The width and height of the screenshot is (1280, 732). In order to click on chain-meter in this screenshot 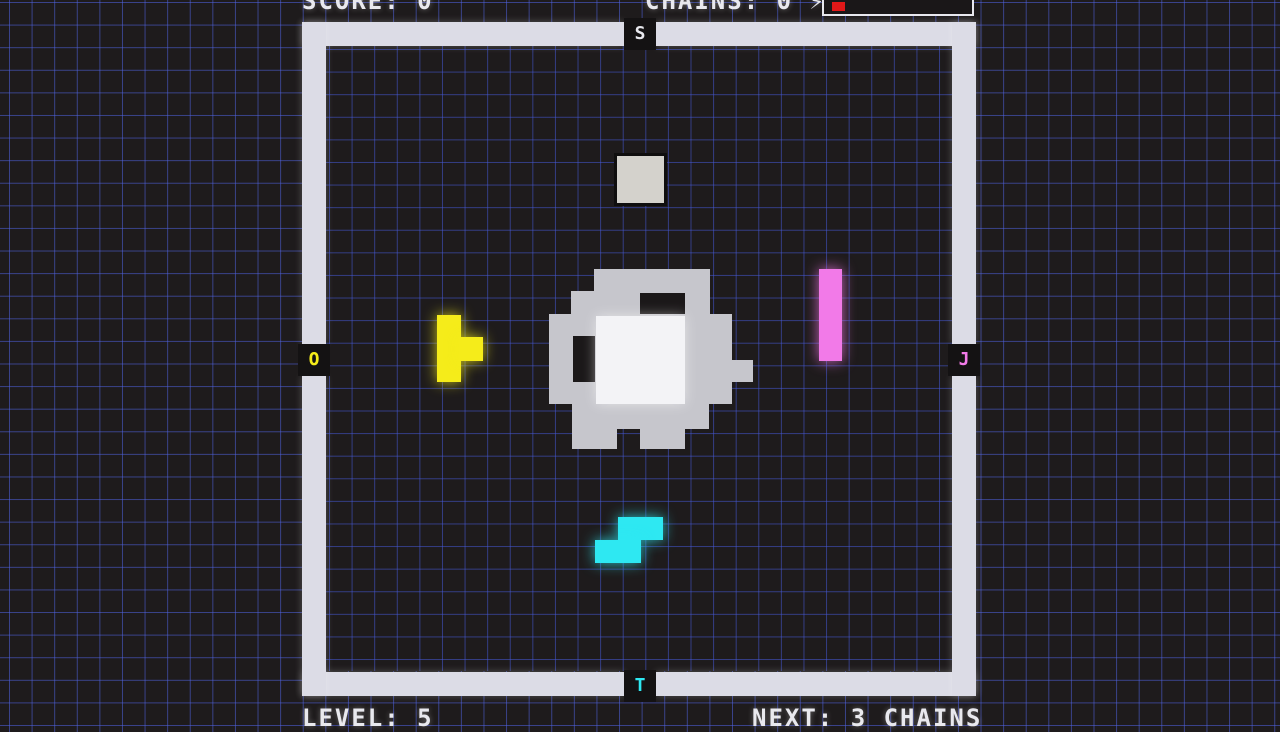, I will do `click(898, 8)`.